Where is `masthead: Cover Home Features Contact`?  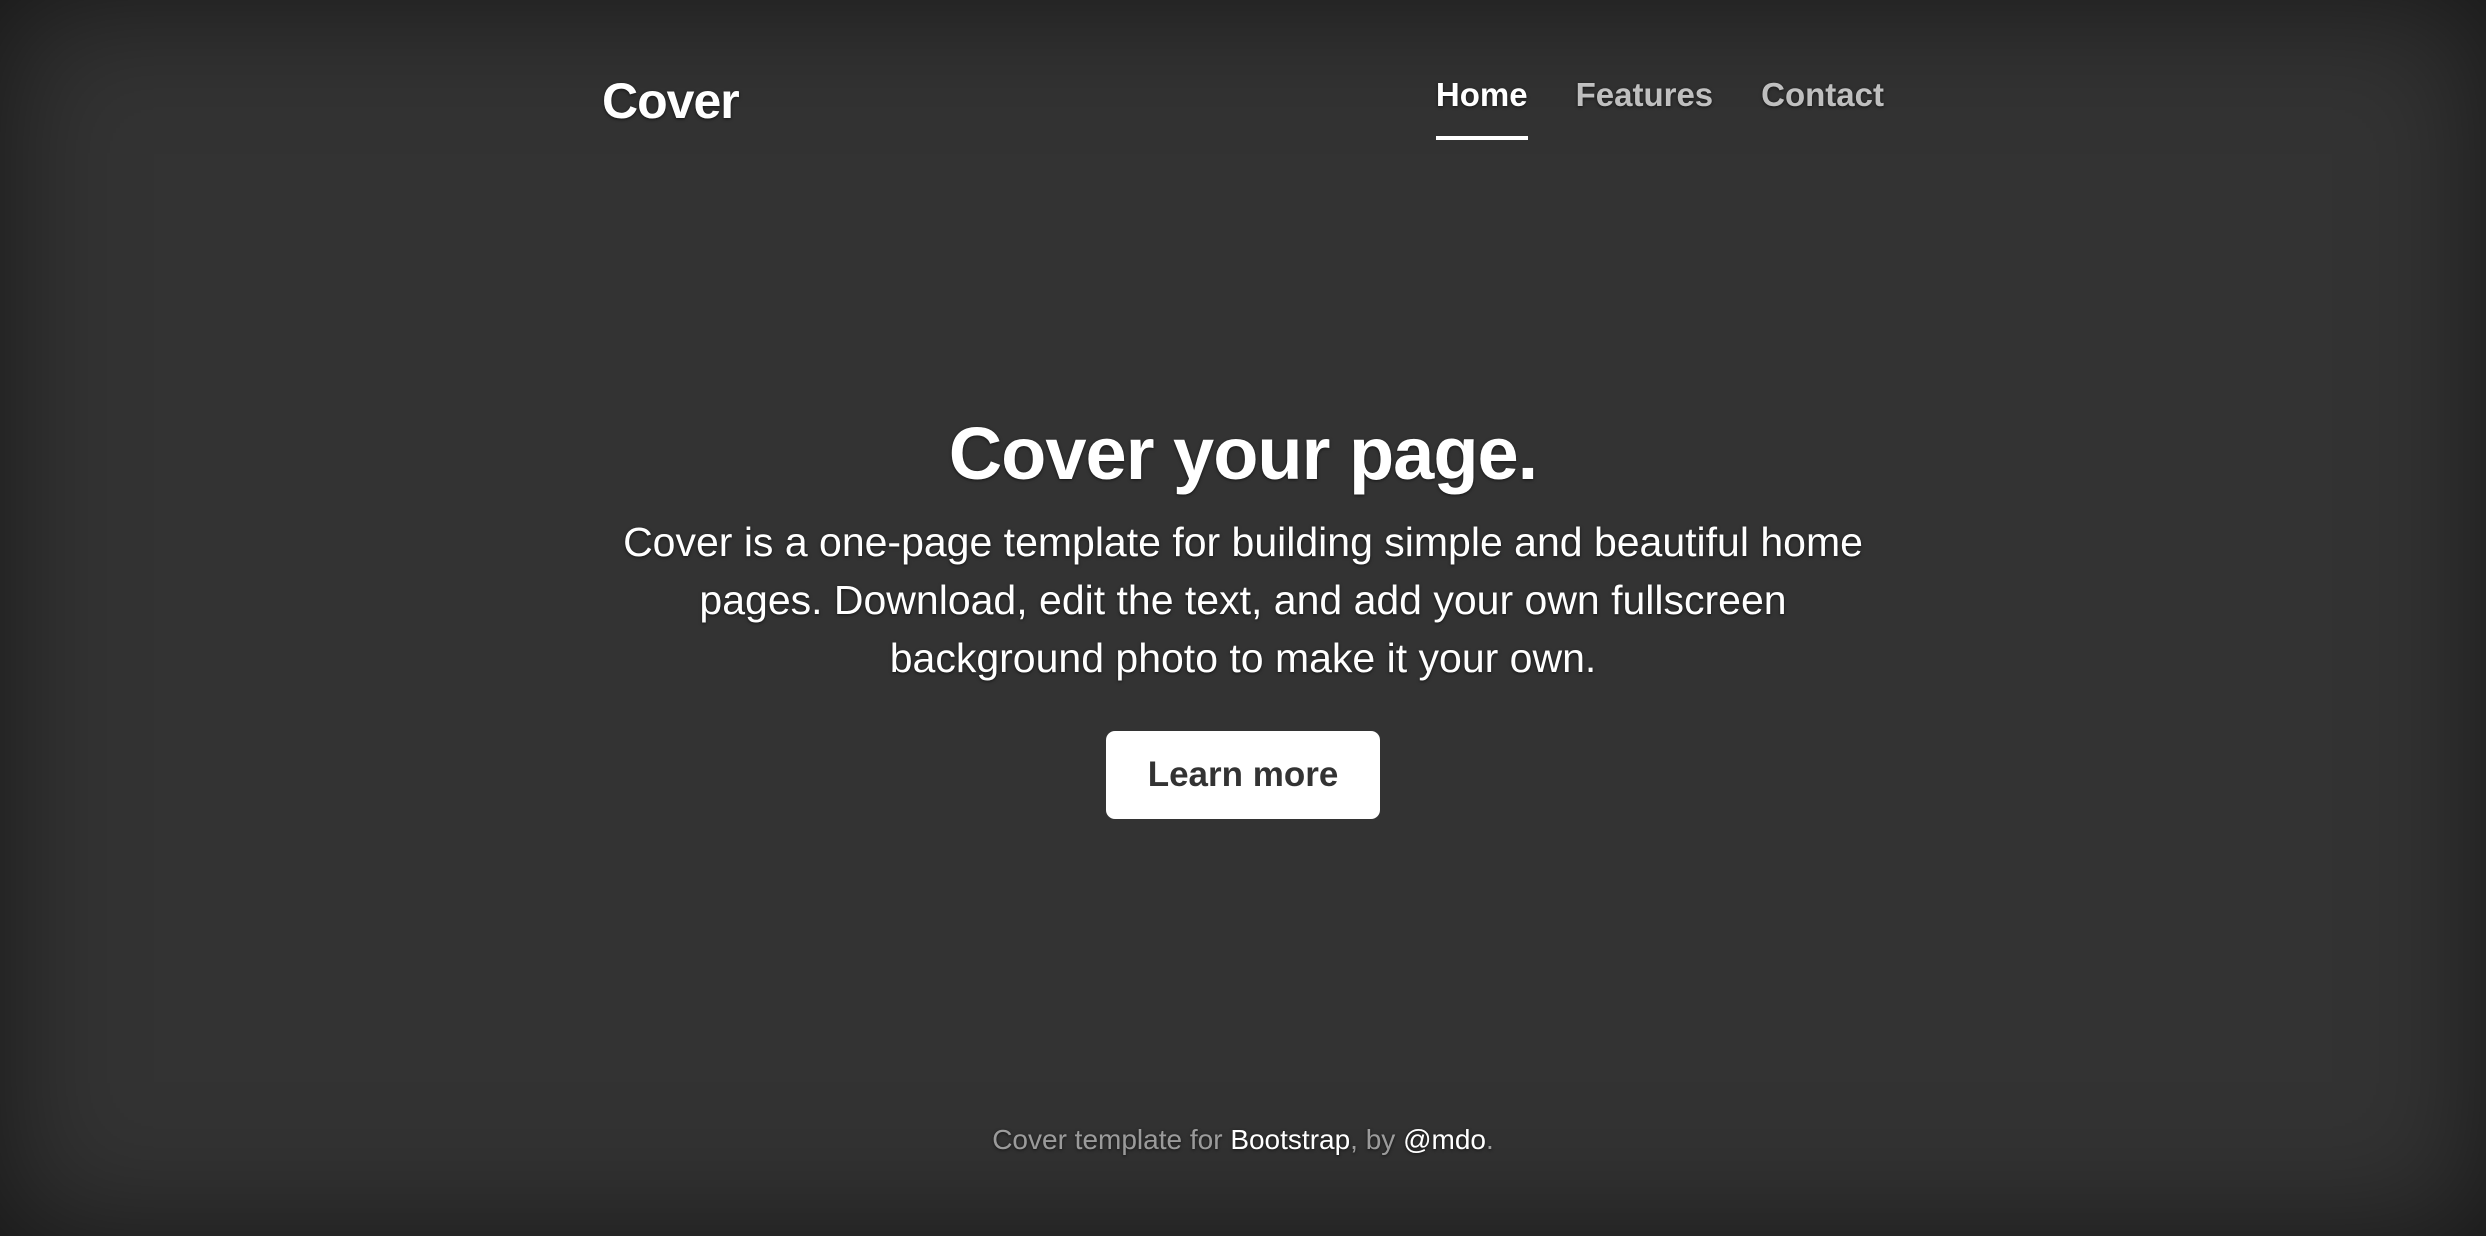
masthead: Cover Home Features Contact is located at coordinates (1243, 108).